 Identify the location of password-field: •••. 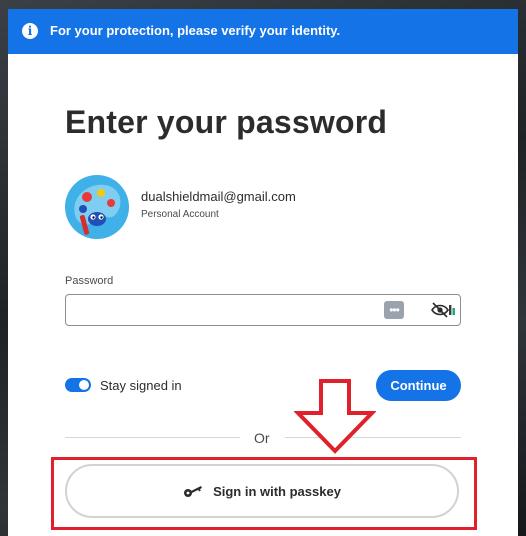
(263, 310).